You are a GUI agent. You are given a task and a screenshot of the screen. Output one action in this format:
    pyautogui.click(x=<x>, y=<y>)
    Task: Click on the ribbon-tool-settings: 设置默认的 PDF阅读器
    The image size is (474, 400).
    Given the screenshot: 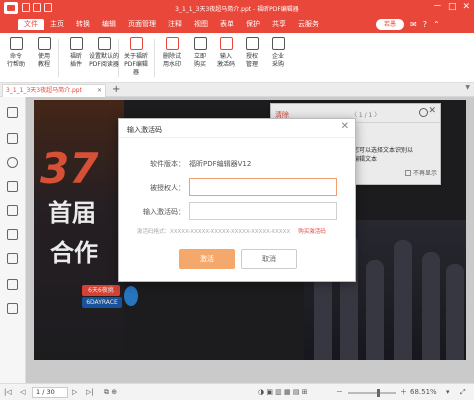 What is the action you would take?
    pyautogui.click(x=104, y=53)
    